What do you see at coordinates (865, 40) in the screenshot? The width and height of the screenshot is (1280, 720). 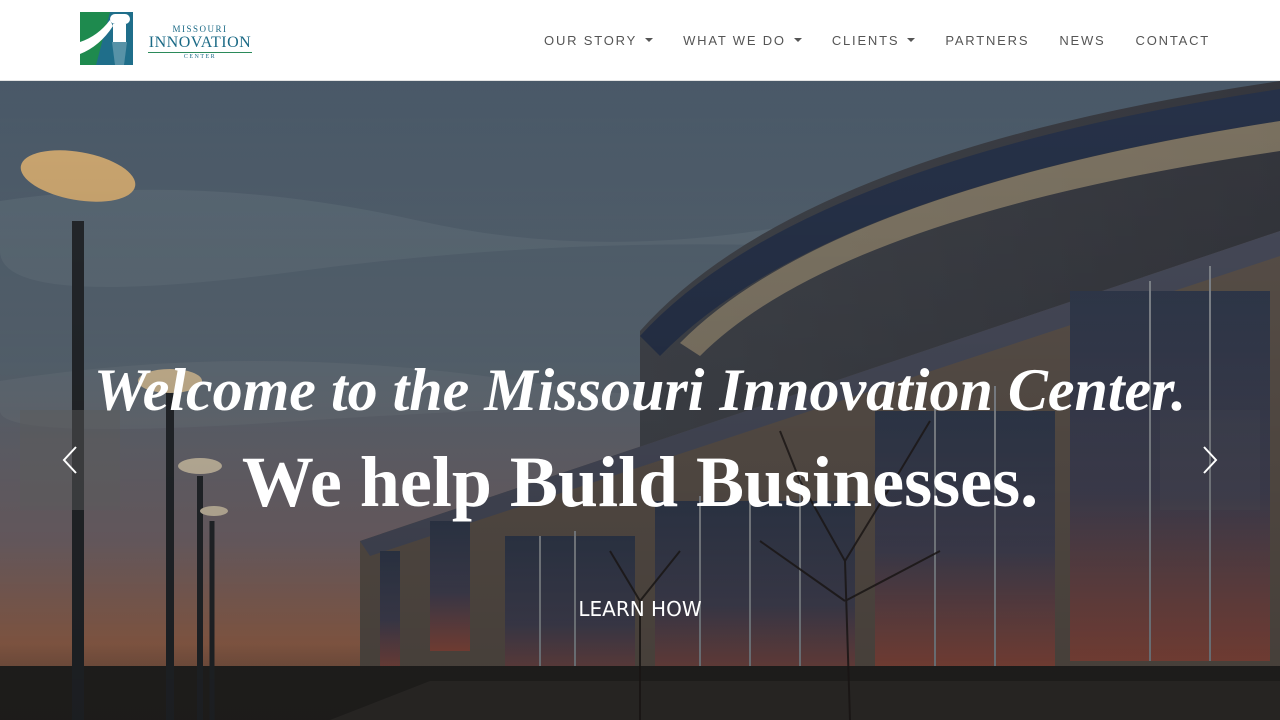 I see `nav-label: CLIENTS` at bounding box center [865, 40].